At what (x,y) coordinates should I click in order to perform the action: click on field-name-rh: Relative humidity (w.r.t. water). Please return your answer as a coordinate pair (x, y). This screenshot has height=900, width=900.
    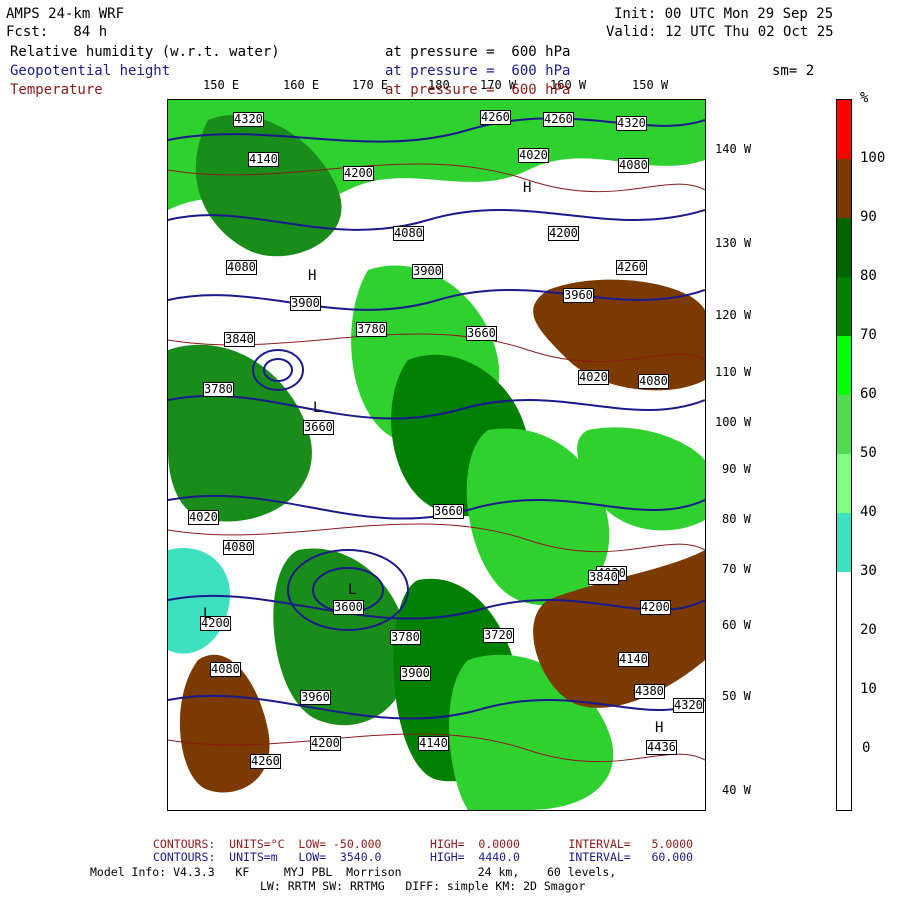
    Looking at the image, I should click on (145, 52).